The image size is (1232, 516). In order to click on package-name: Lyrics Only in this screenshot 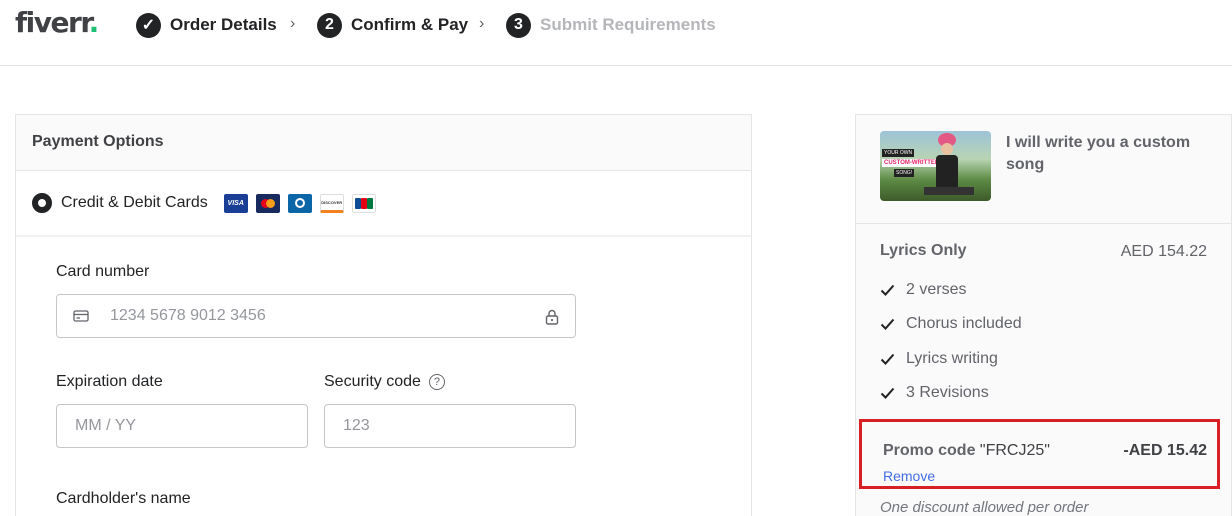, I will do `click(923, 250)`.